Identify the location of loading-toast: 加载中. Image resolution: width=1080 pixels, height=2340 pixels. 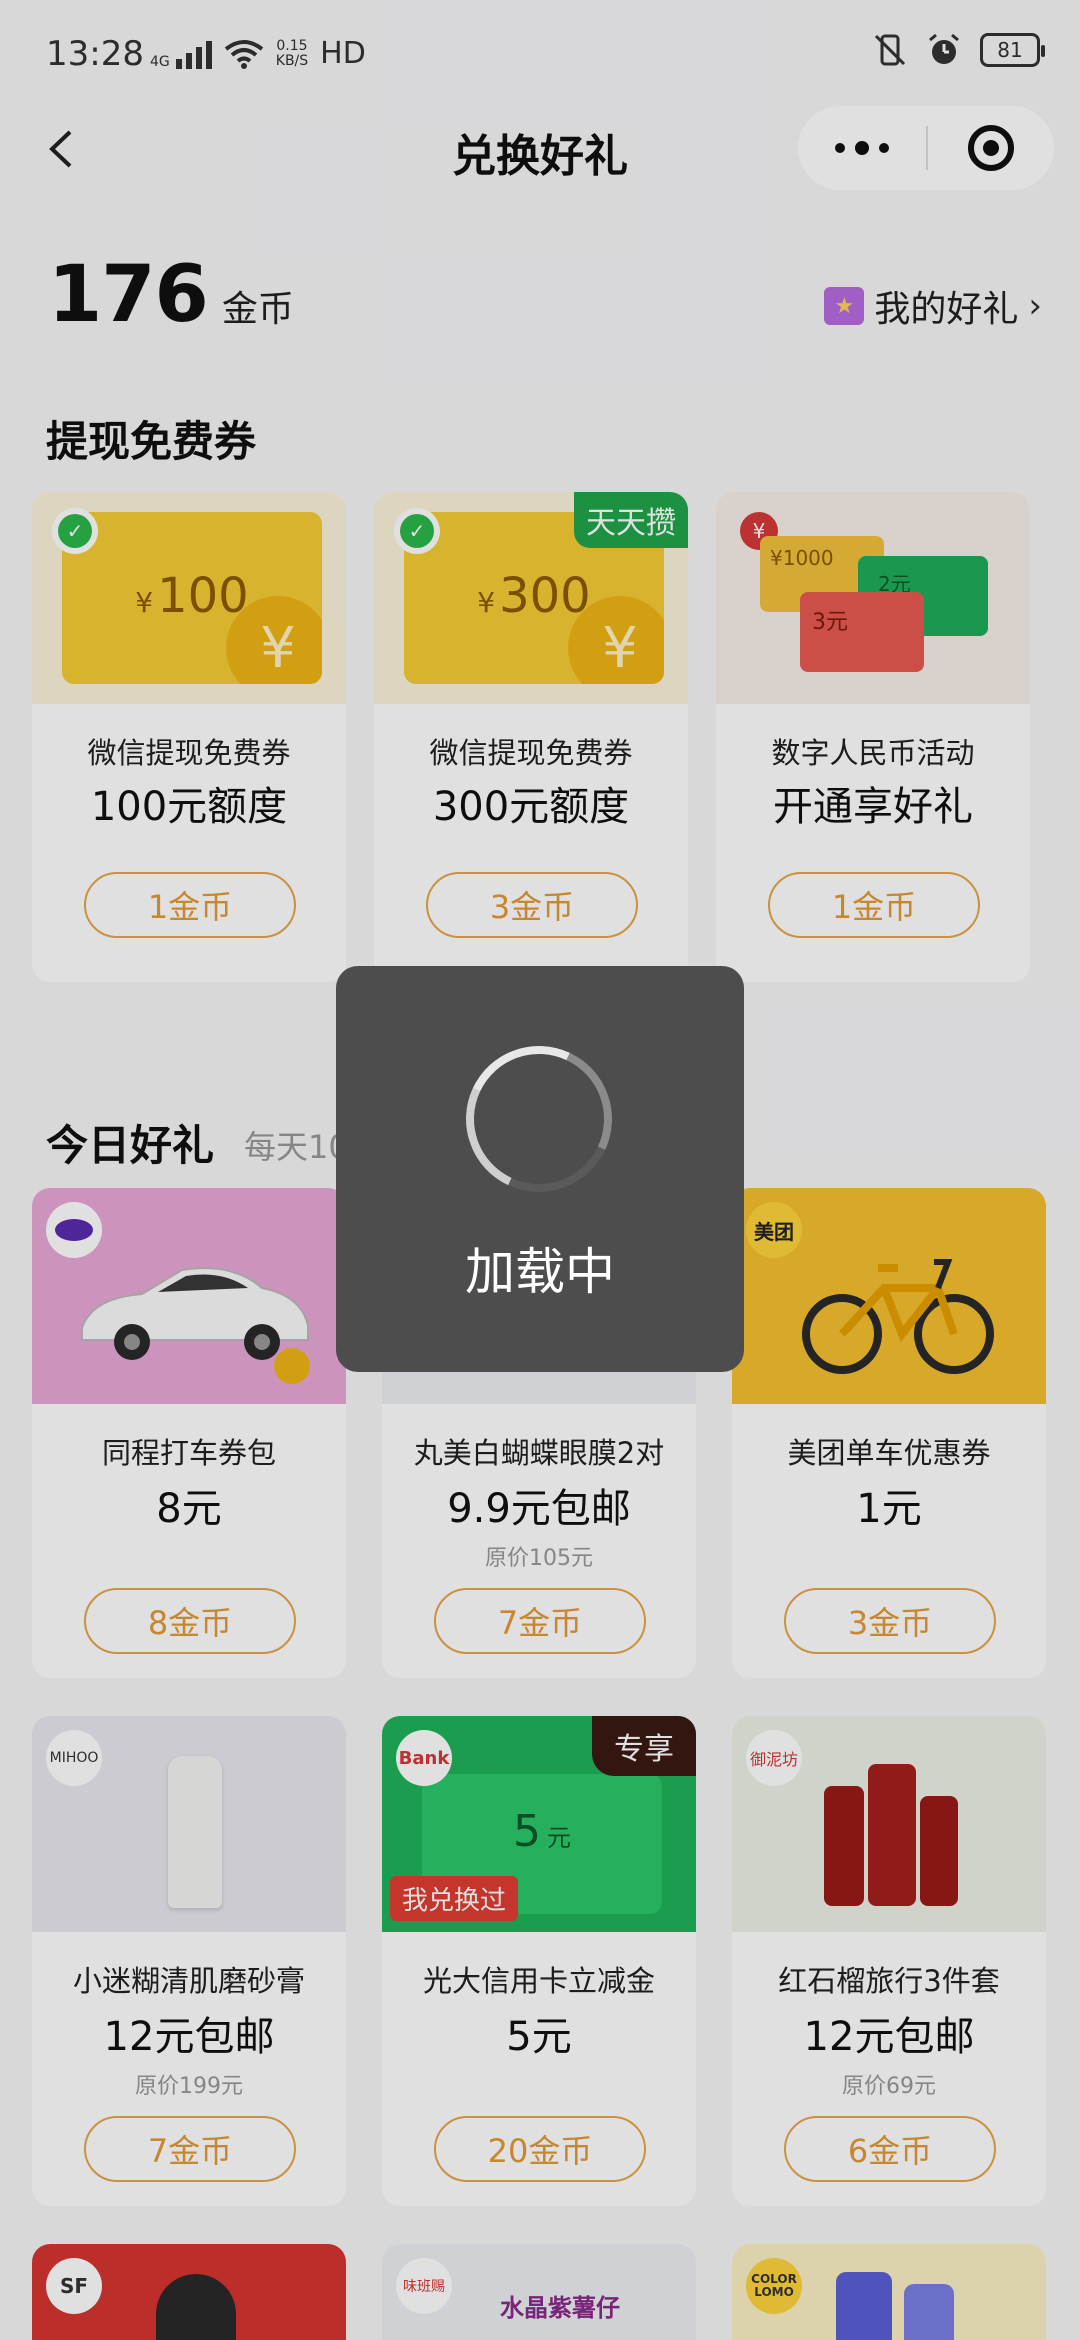
(540, 1169).